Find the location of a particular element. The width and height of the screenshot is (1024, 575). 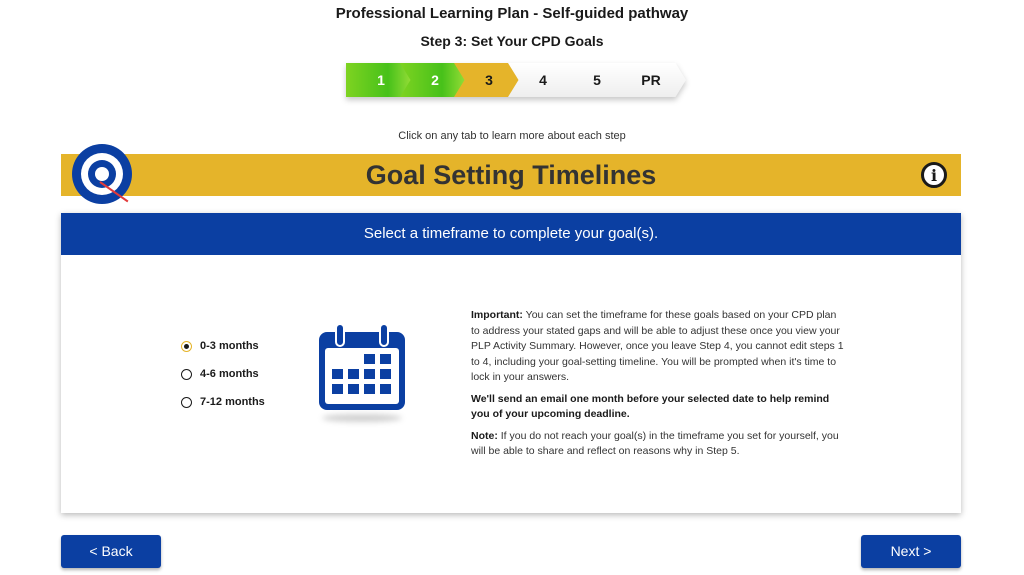

option-0-3-months: 0-3 months is located at coordinates (223, 346).